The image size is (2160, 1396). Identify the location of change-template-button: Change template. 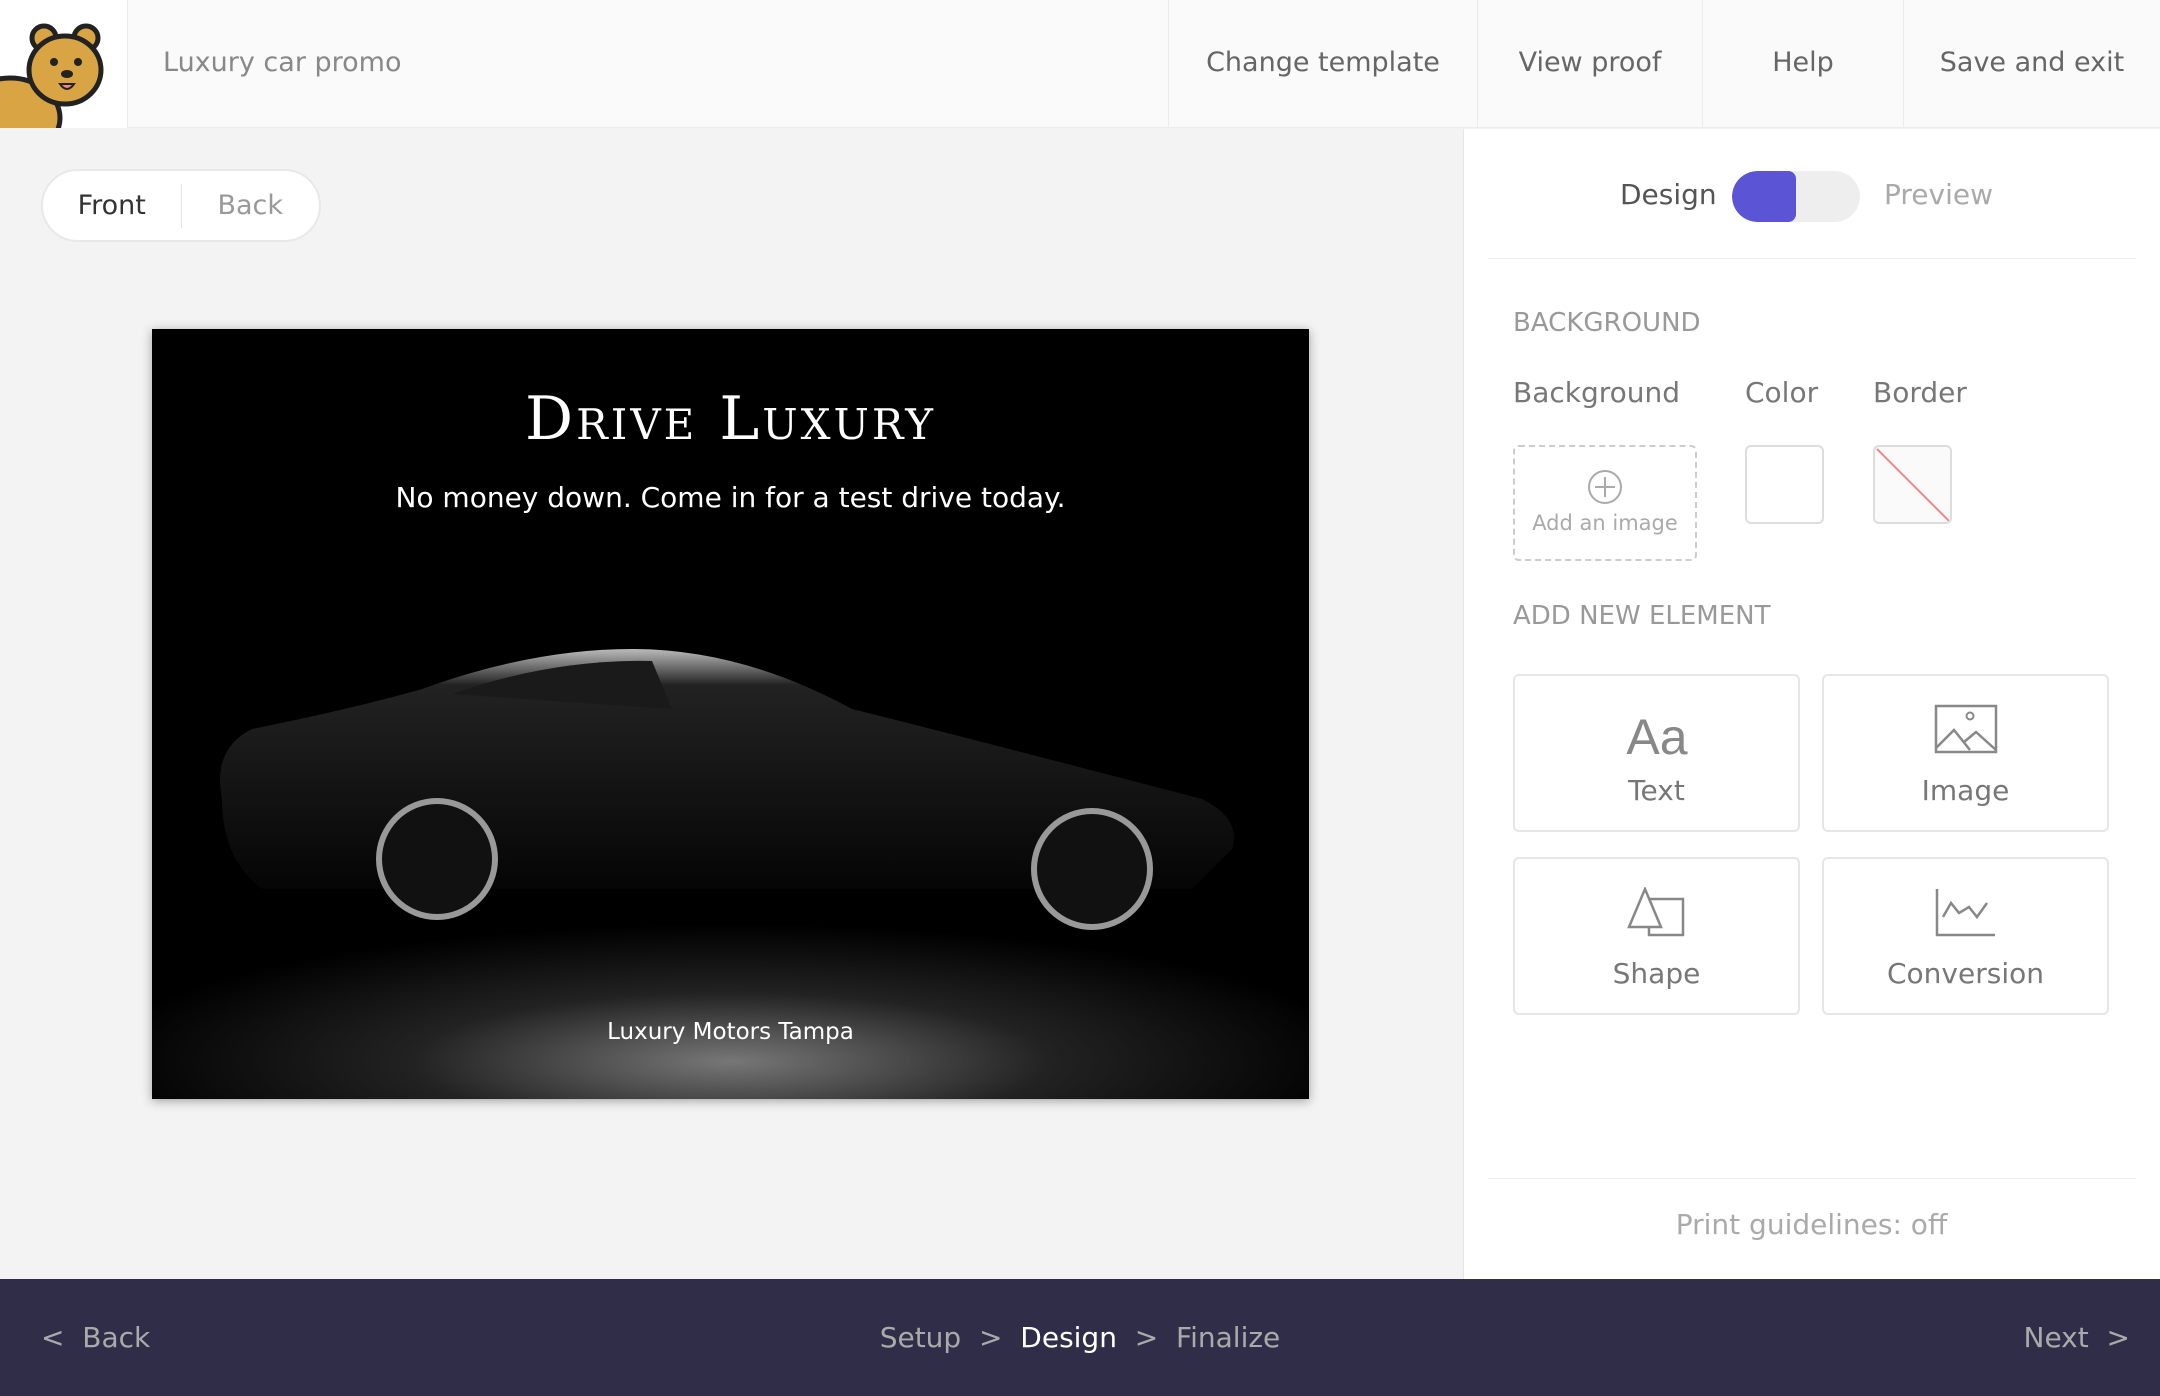
(1322, 64).